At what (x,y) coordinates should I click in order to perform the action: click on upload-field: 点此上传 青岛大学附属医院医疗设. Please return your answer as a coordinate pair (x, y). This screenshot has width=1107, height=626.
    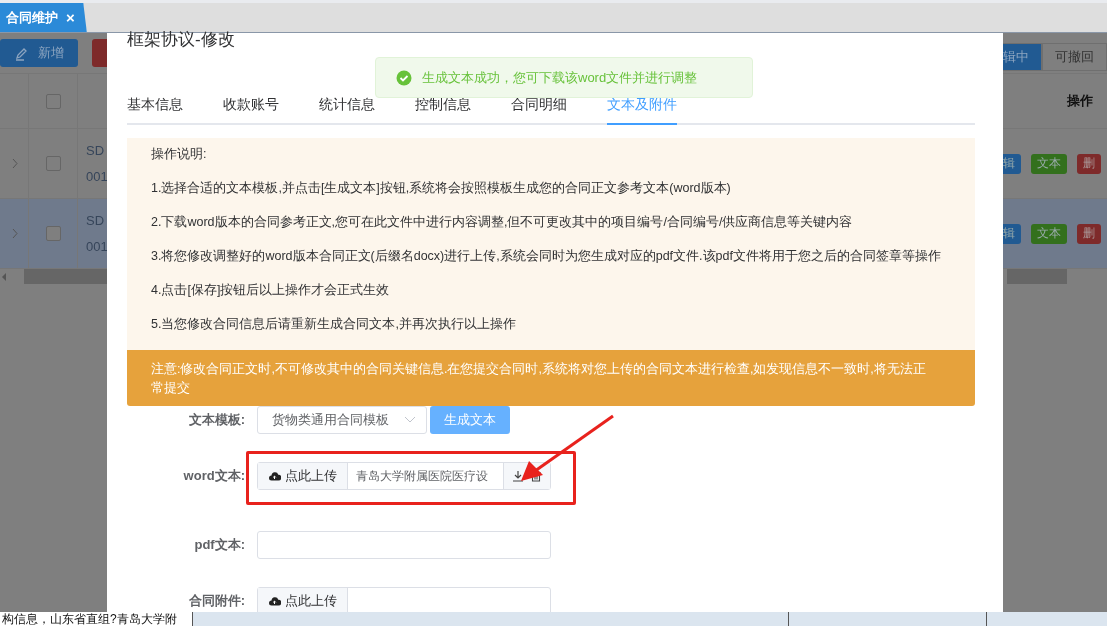
    Looking at the image, I should click on (404, 476).